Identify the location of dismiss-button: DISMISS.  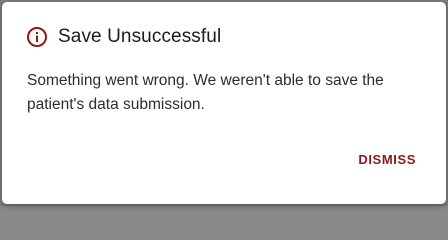
(387, 159).